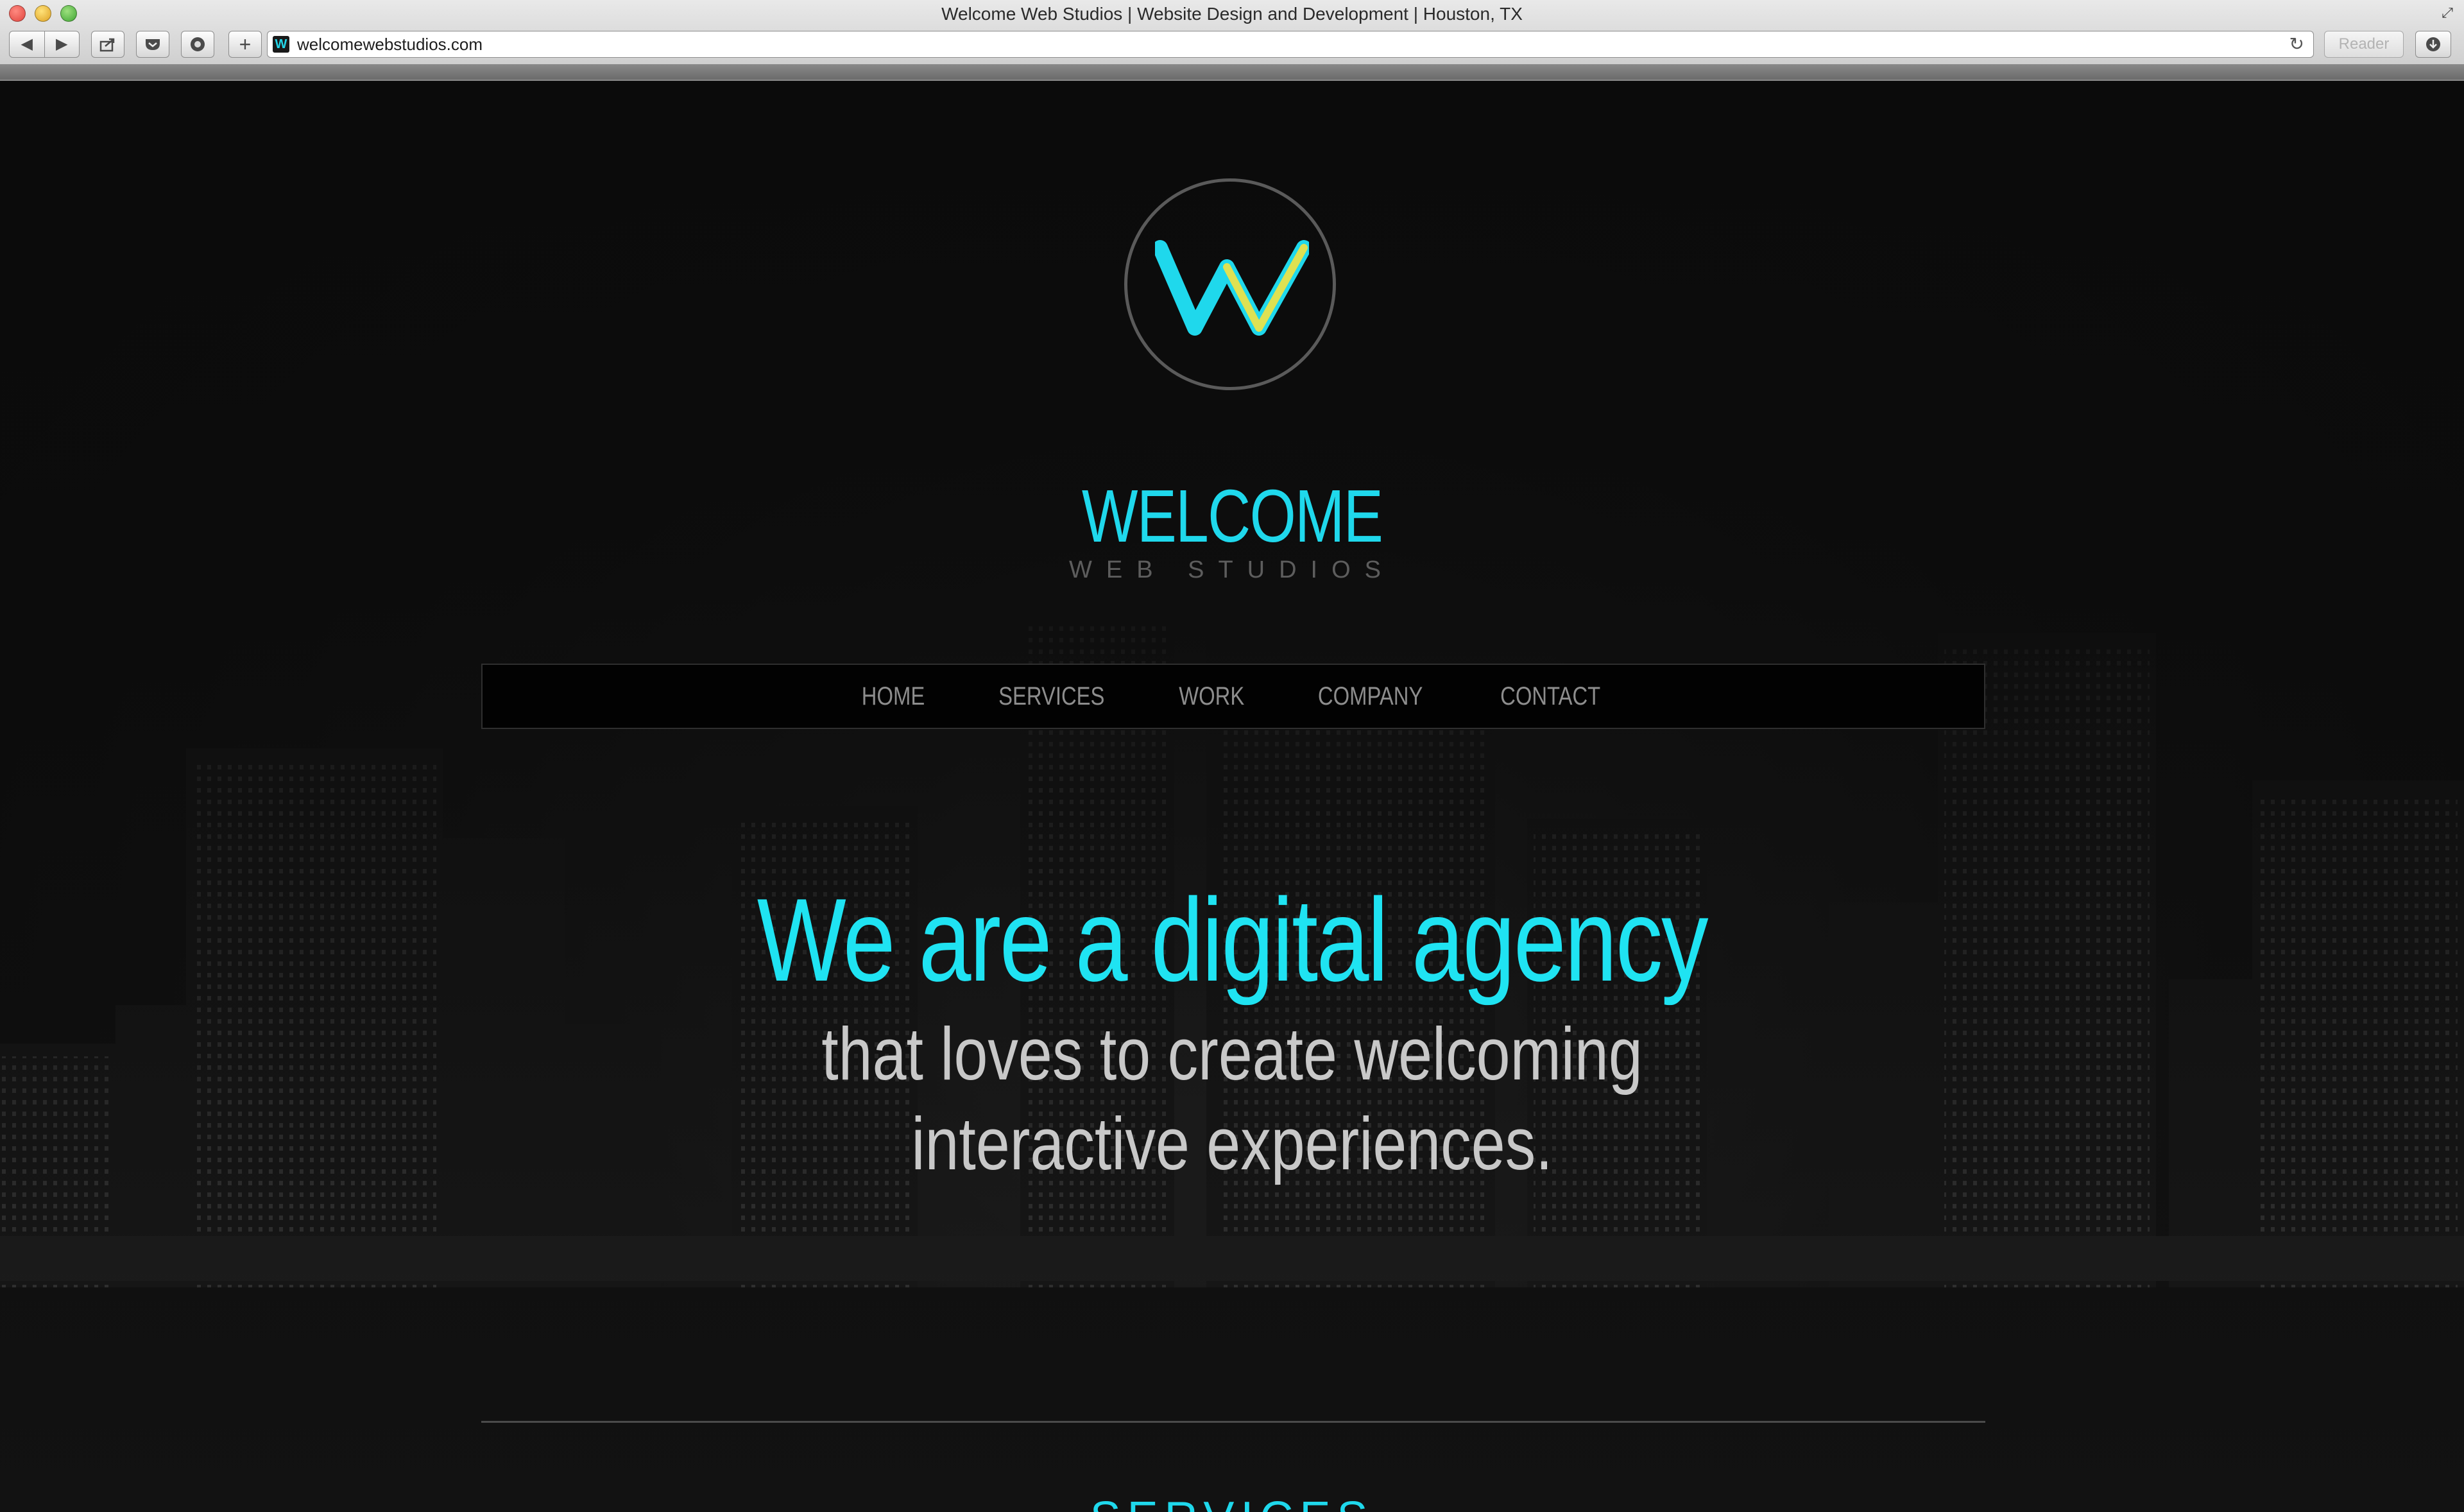 The width and height of the screenshot is (2464, 1512). Describe the element at coordinates (1233, 939) in the screenshot. I see `hero-title: We are a digital agency` at that location.